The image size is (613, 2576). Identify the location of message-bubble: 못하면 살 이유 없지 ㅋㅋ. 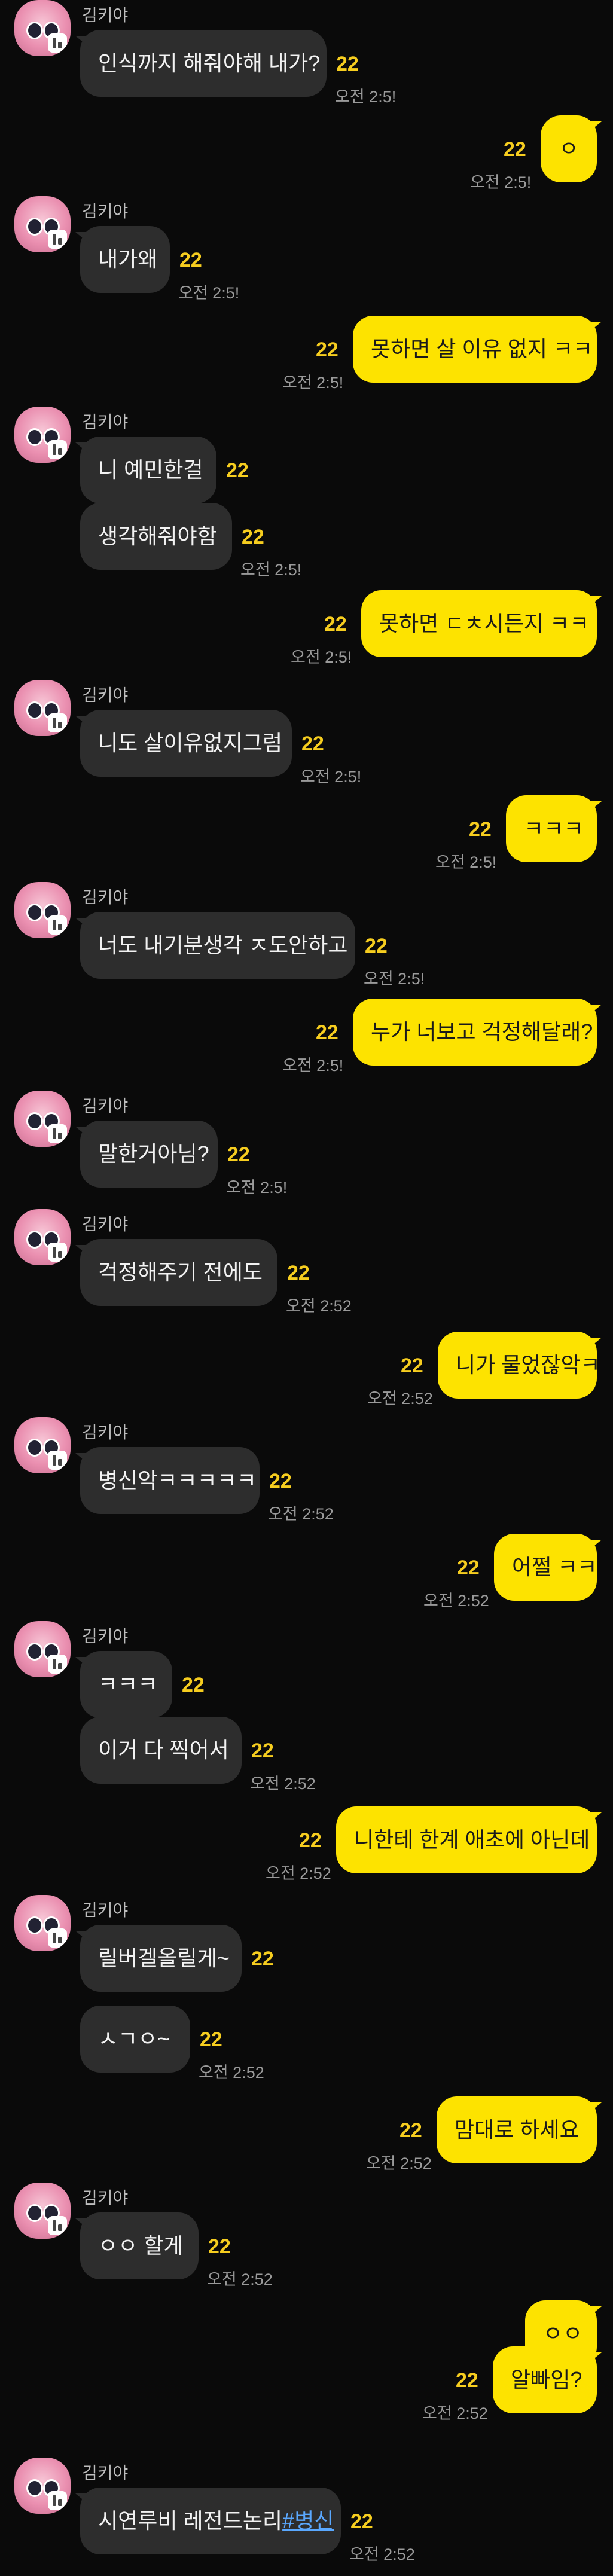
(477, 349).